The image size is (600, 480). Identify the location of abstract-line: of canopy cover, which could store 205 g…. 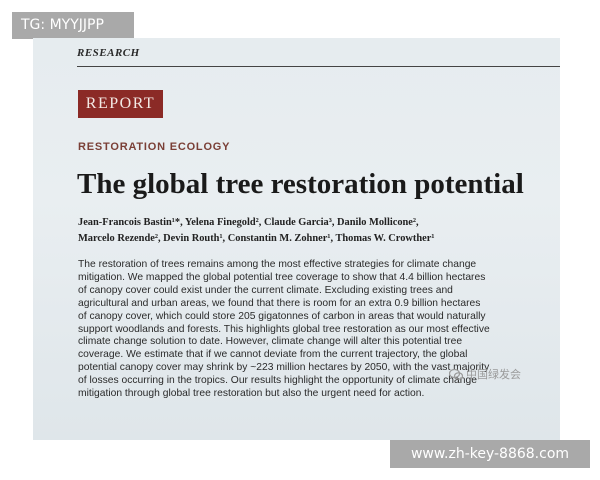
(282, 316).